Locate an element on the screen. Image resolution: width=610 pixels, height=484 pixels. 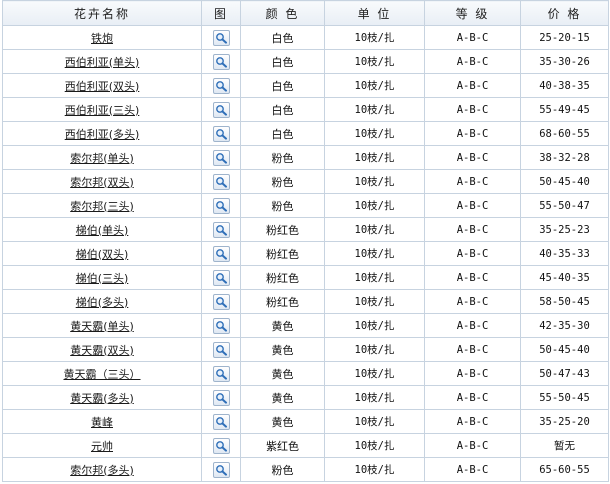
price-cell: 55-49-45 is located at coordinates (564, 109).